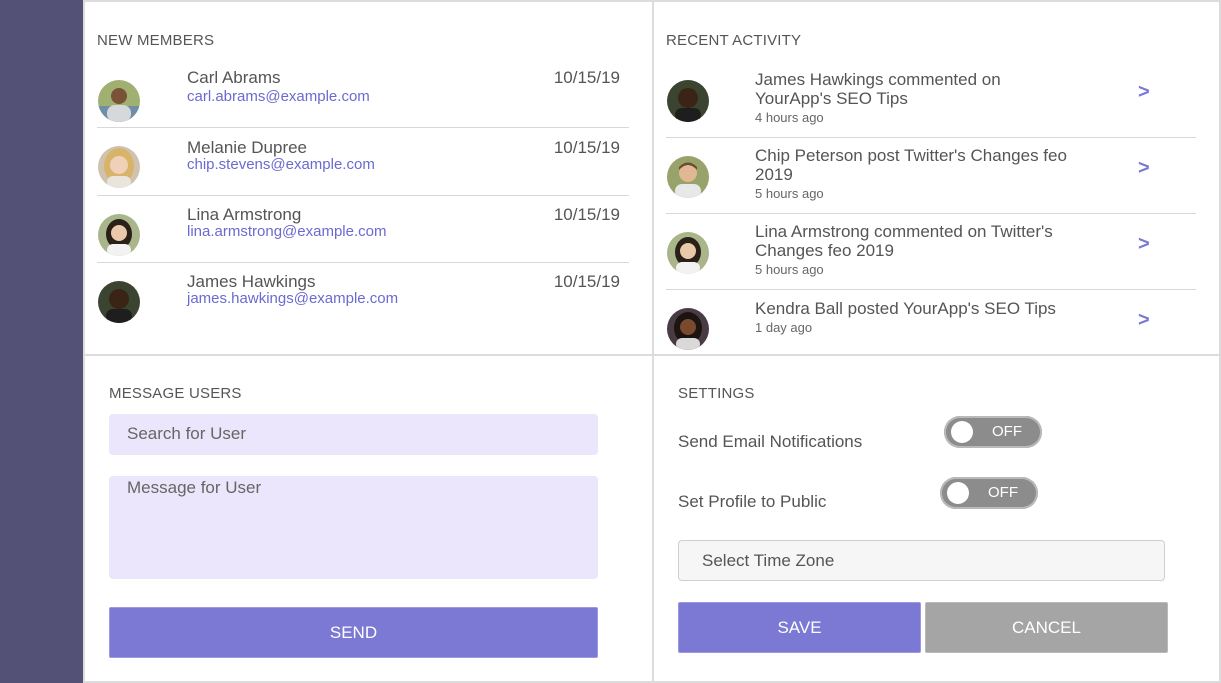 This screenshot has height=683, width=1221. Describe the element at coordinates (878, 79) in the screenshot. I see `activity-text-line1: James Hawkings commented on` at that location.